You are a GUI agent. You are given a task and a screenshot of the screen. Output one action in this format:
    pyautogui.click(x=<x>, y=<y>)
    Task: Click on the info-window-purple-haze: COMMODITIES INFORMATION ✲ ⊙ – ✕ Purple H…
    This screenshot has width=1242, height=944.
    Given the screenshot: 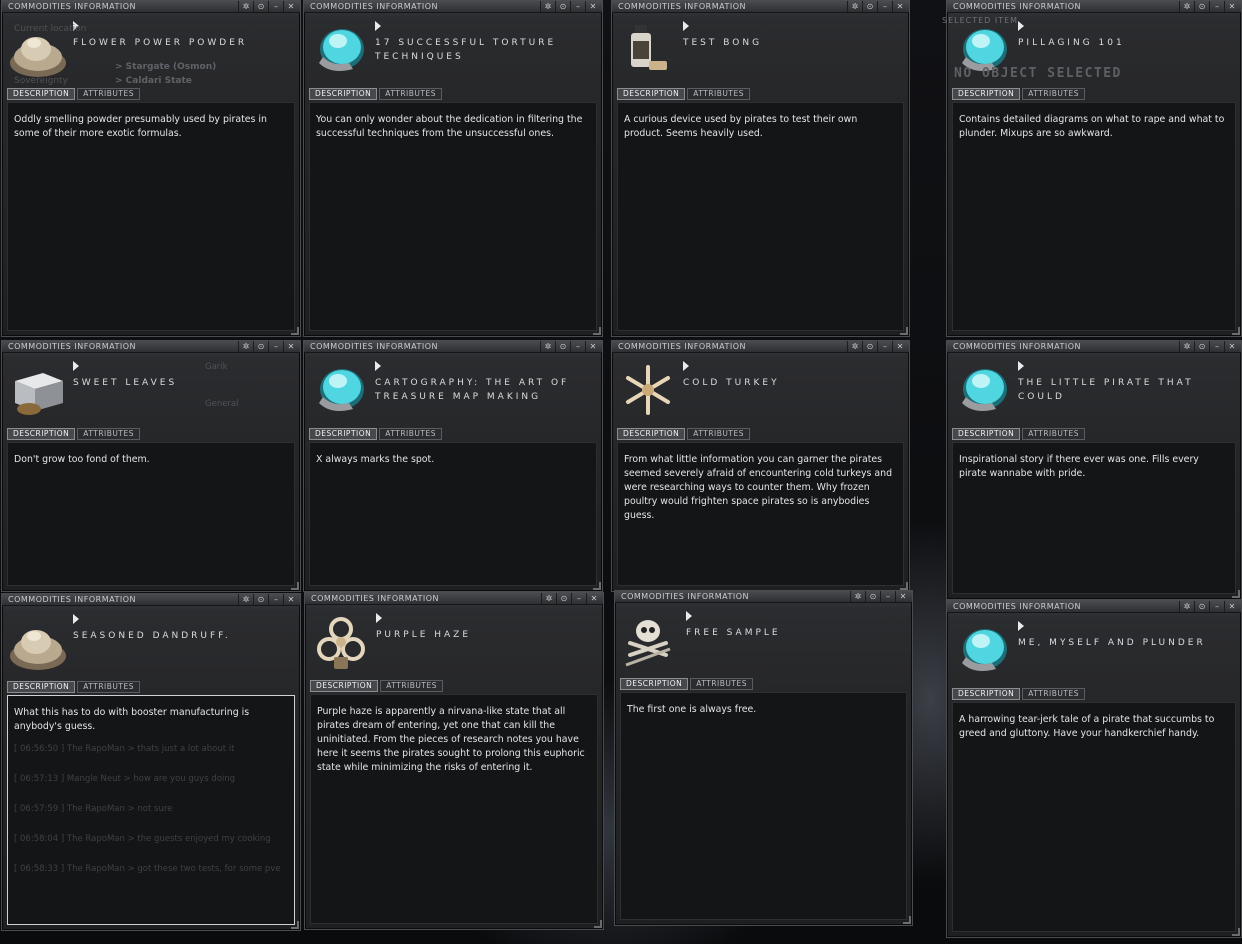 What is the action you would take?
    pyautogui.click(x=454, y=761)
    